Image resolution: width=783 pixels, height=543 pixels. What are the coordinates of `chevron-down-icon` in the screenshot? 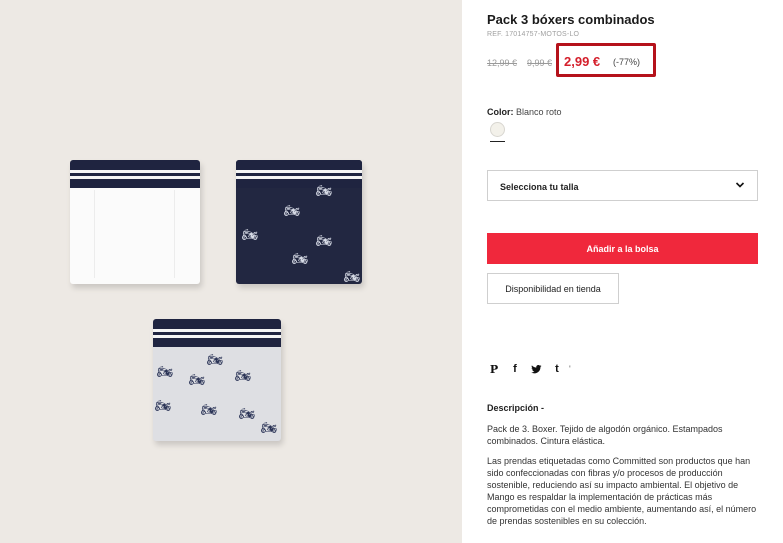 It's located at (740, 185).